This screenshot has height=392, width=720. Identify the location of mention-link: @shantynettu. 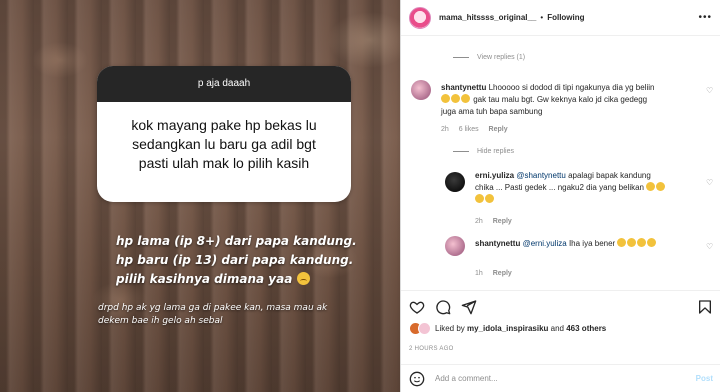
(540, 175).